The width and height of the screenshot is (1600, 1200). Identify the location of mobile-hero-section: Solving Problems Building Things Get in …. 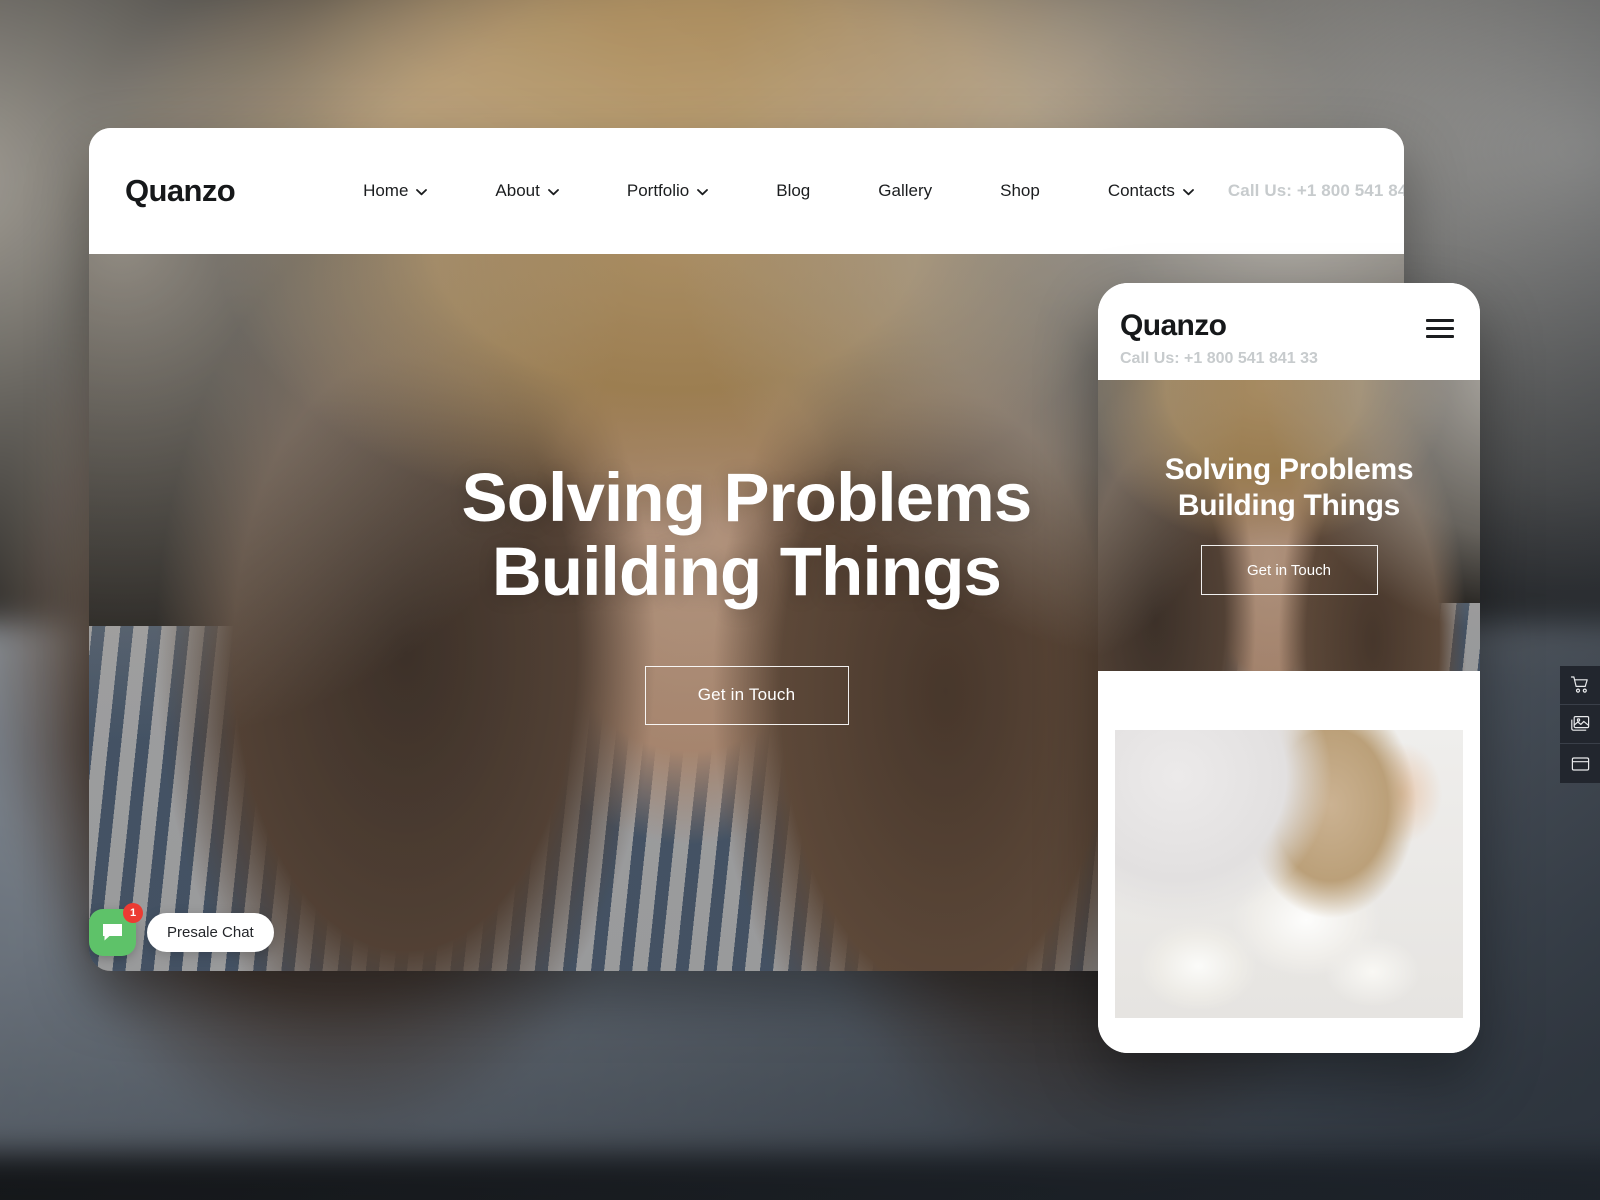
(1289, 525).